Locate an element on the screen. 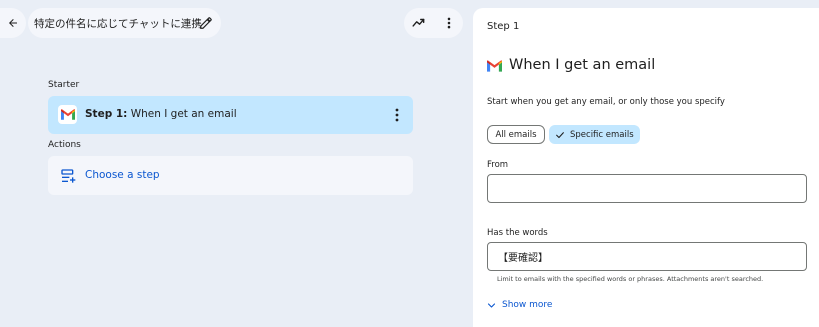 This screenshot has width=819, height=327. flow-title: 特定の件名に応じてチャットに連携 is located at coordinates (118, 23).